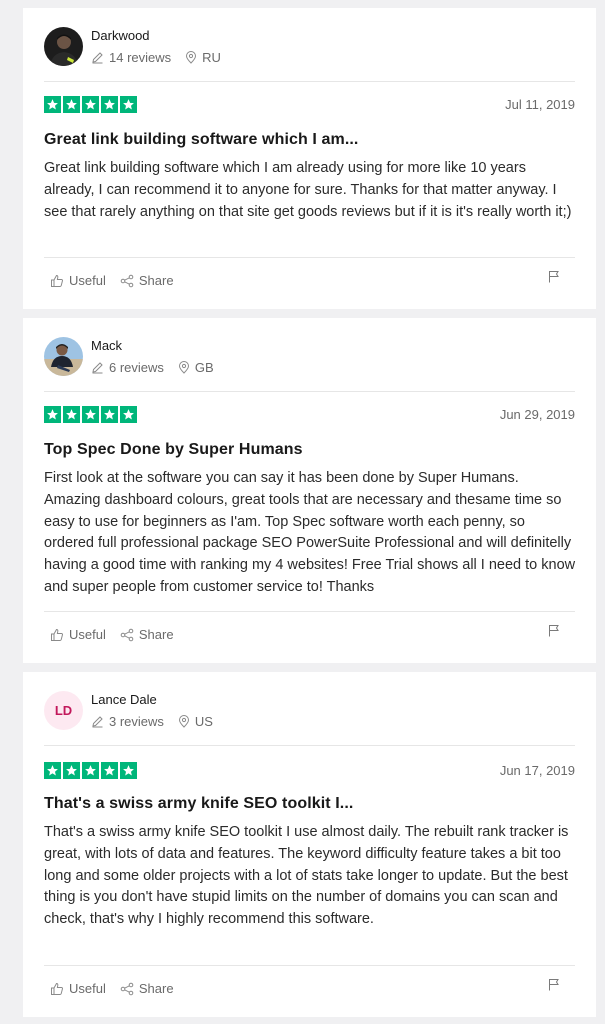  I want to click on review-title: Top Spec Done by Super Humans, so click(309, 450).